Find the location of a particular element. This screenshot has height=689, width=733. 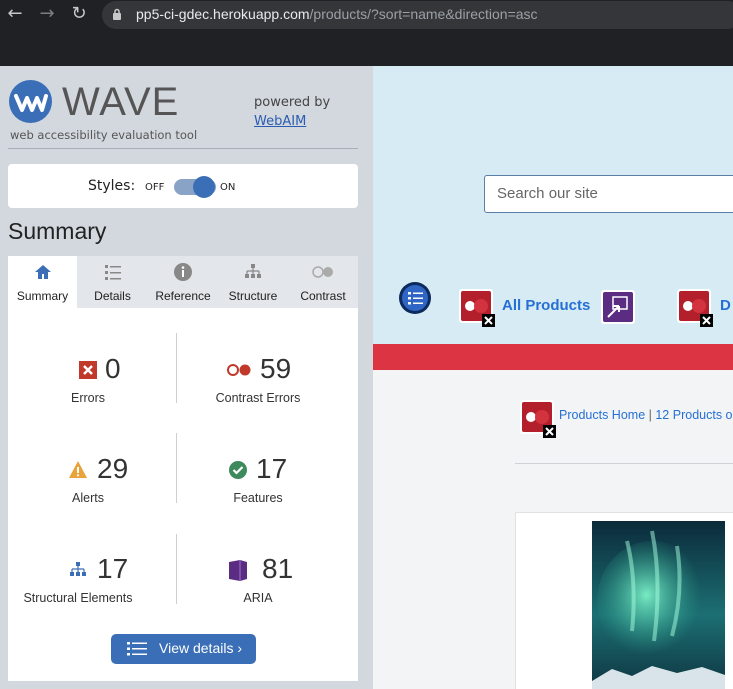

tab-reference: Reference is located at coordinates (183, 282).